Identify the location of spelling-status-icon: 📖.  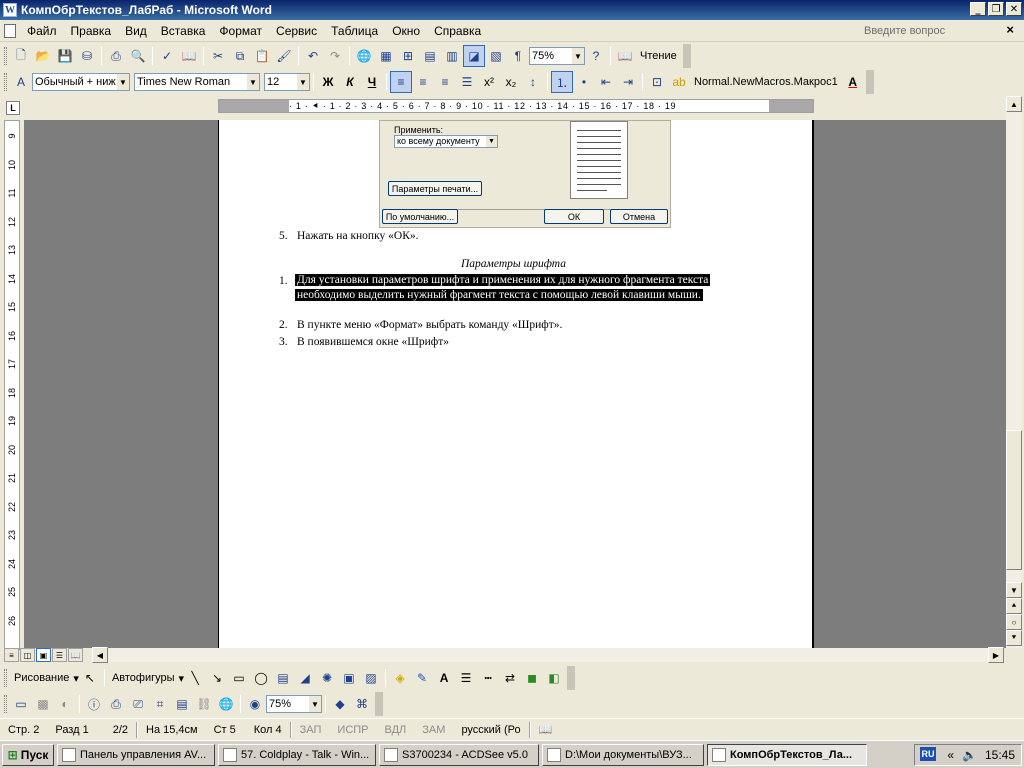
(546, 729).